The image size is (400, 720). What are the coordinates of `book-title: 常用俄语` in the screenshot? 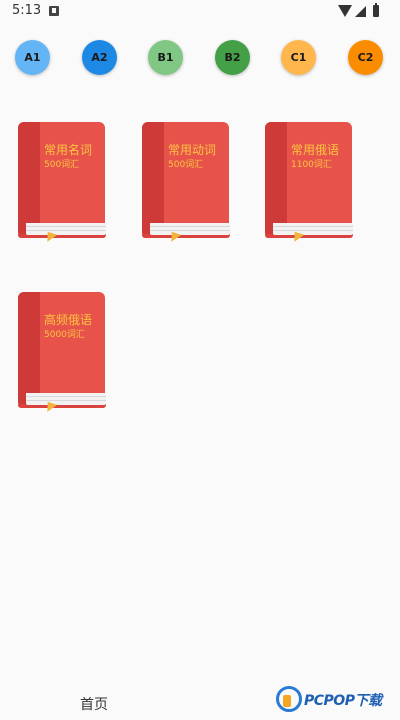 It's located at (315, 150).